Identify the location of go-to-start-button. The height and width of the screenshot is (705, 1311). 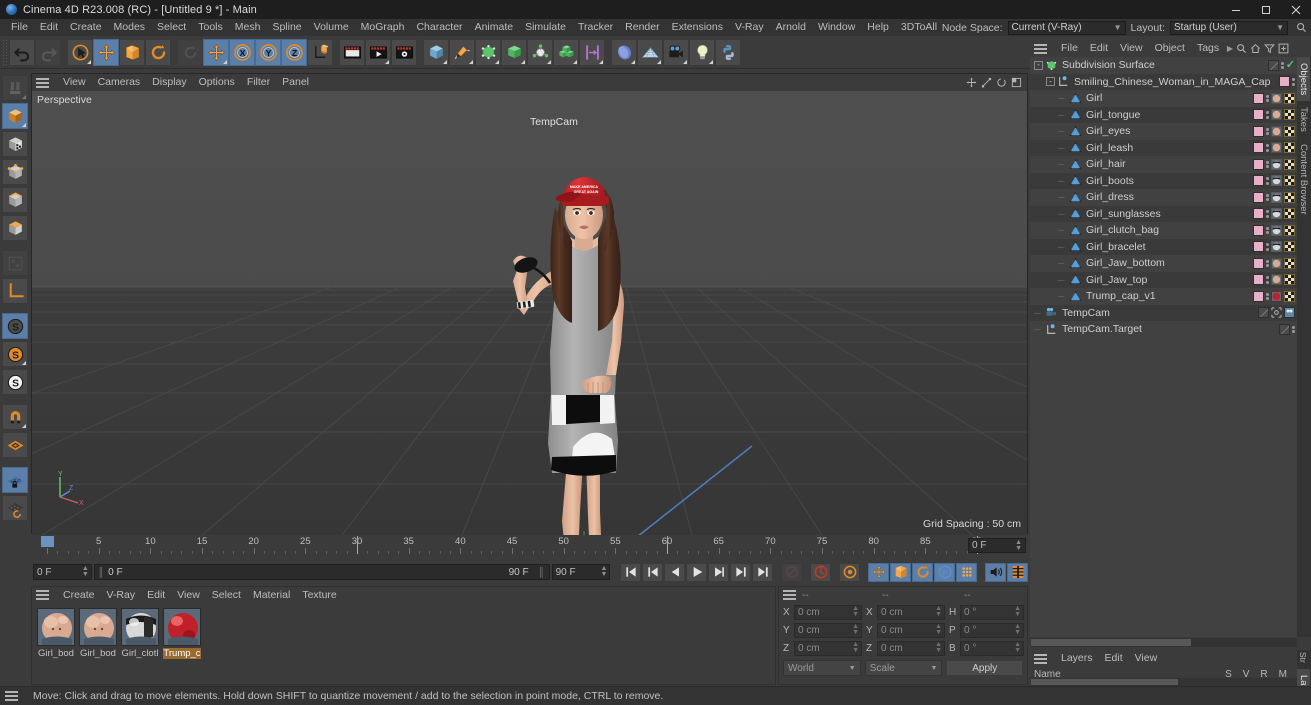
(631, 572).